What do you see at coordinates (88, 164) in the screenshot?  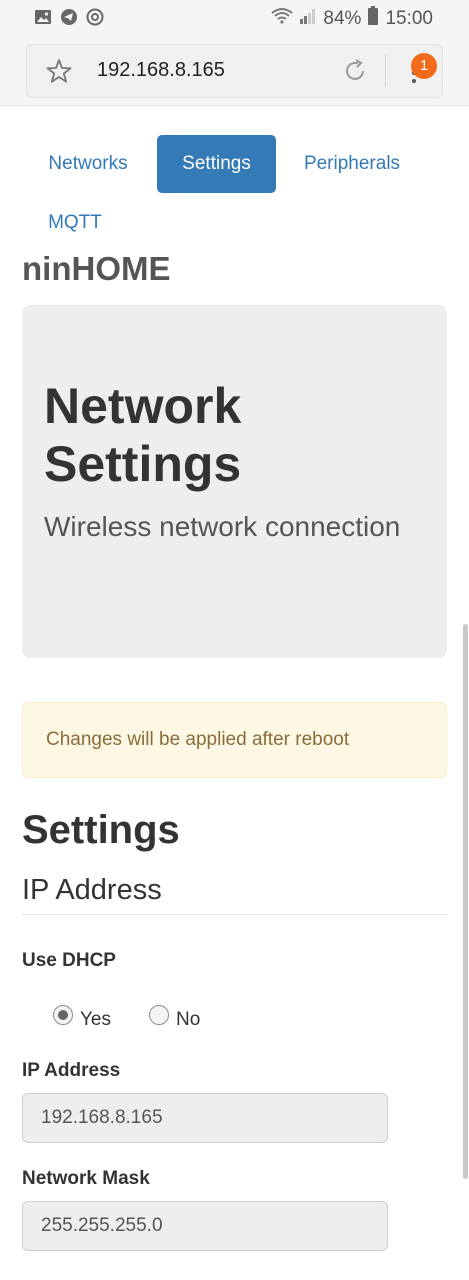 I see `tab-networks: Networks` at bounding box center [88, 164].